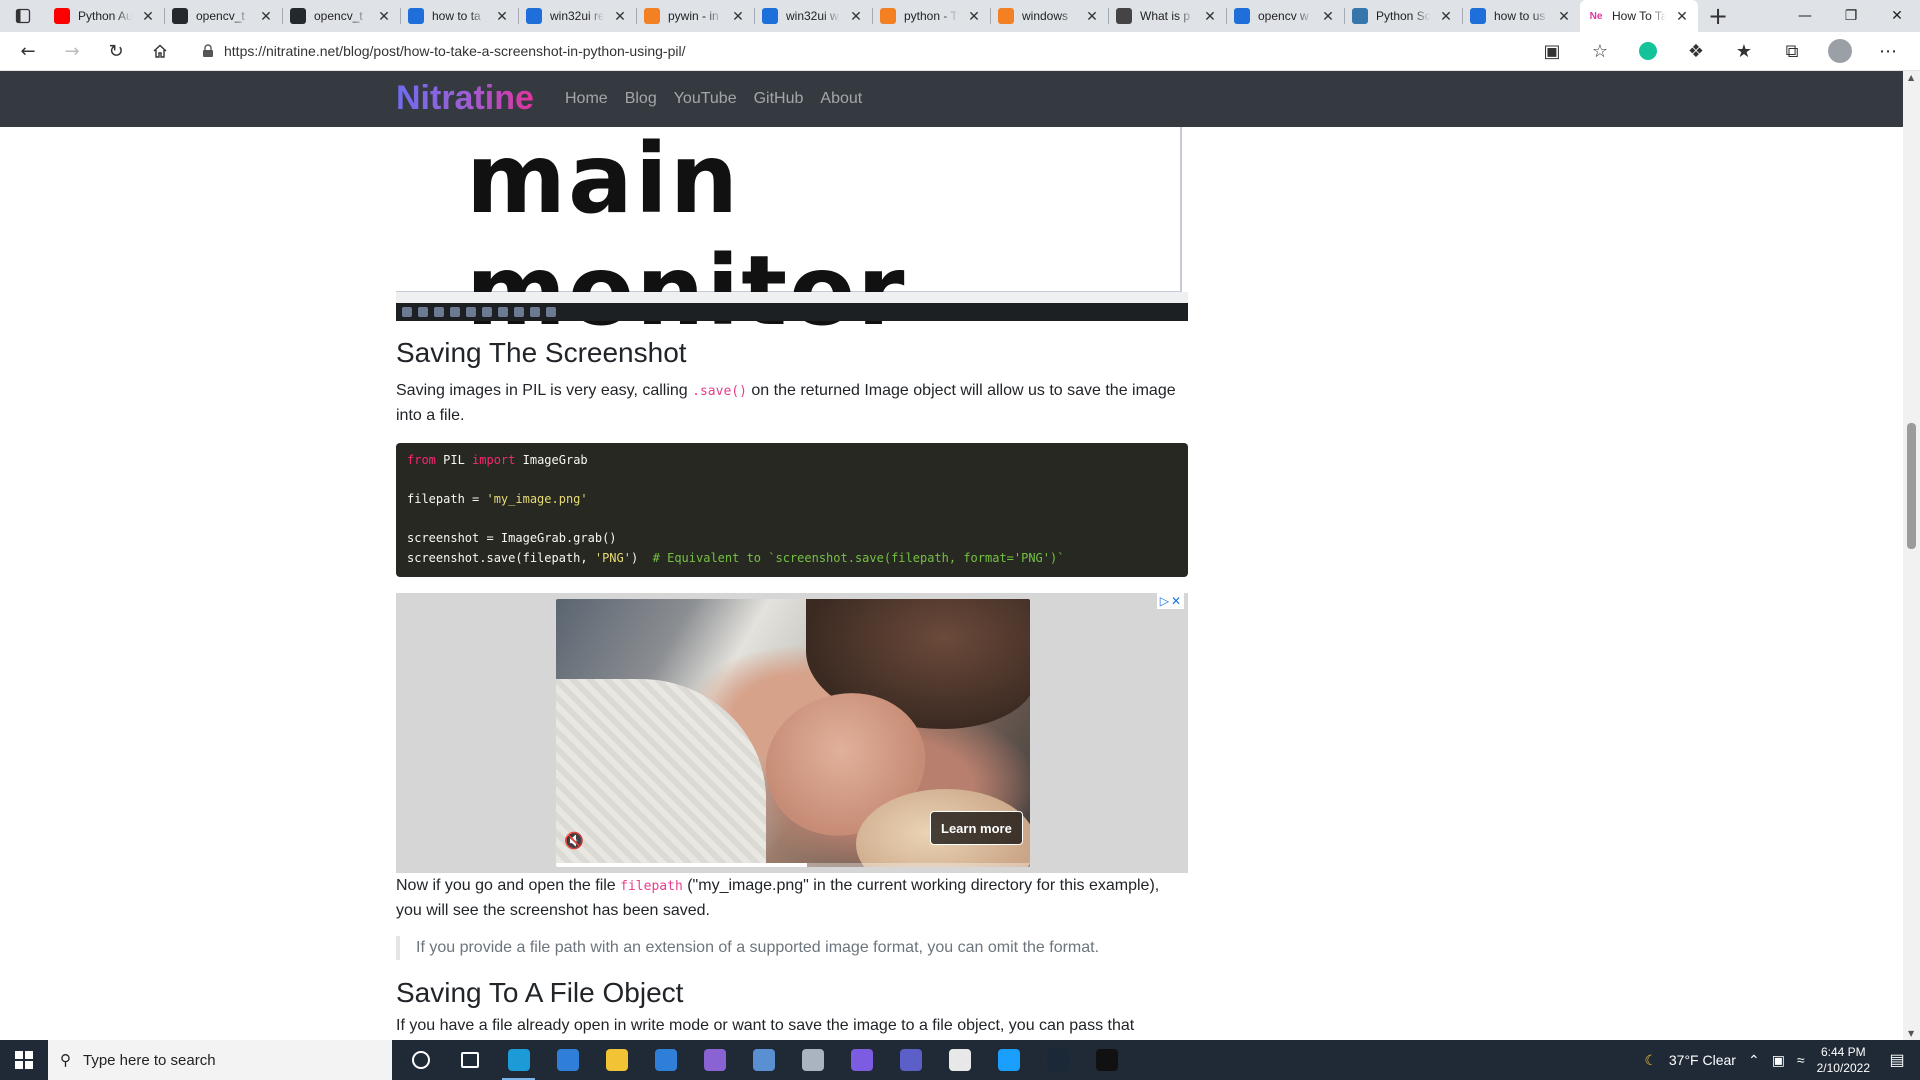 This screenshot has width=1920, height=1080. Describe the element at coordinates (586, 99) in the screenshot. I see `nav-home: Home` at that location.